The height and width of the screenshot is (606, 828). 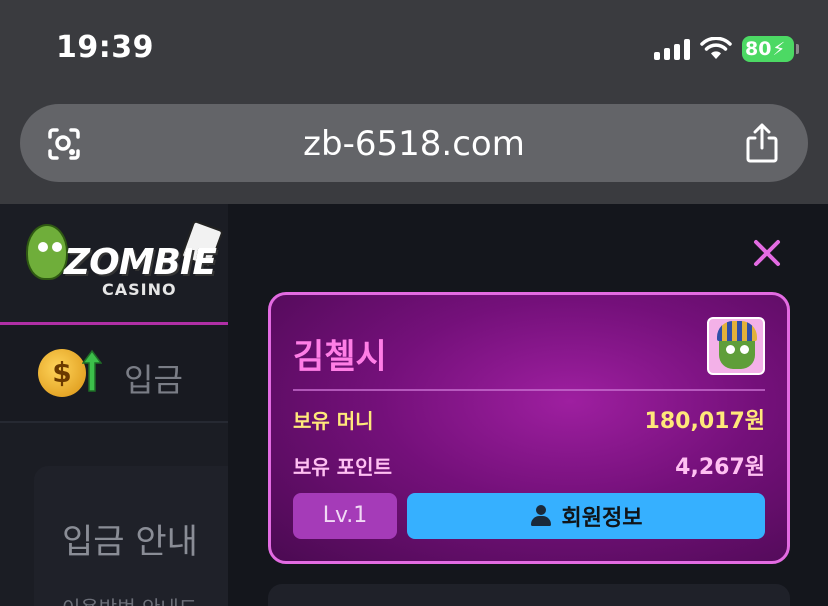 What do you see at coordinates (716, 48) in the screenshot?
I see `wifi-icon` at bounding box center [716, 48].